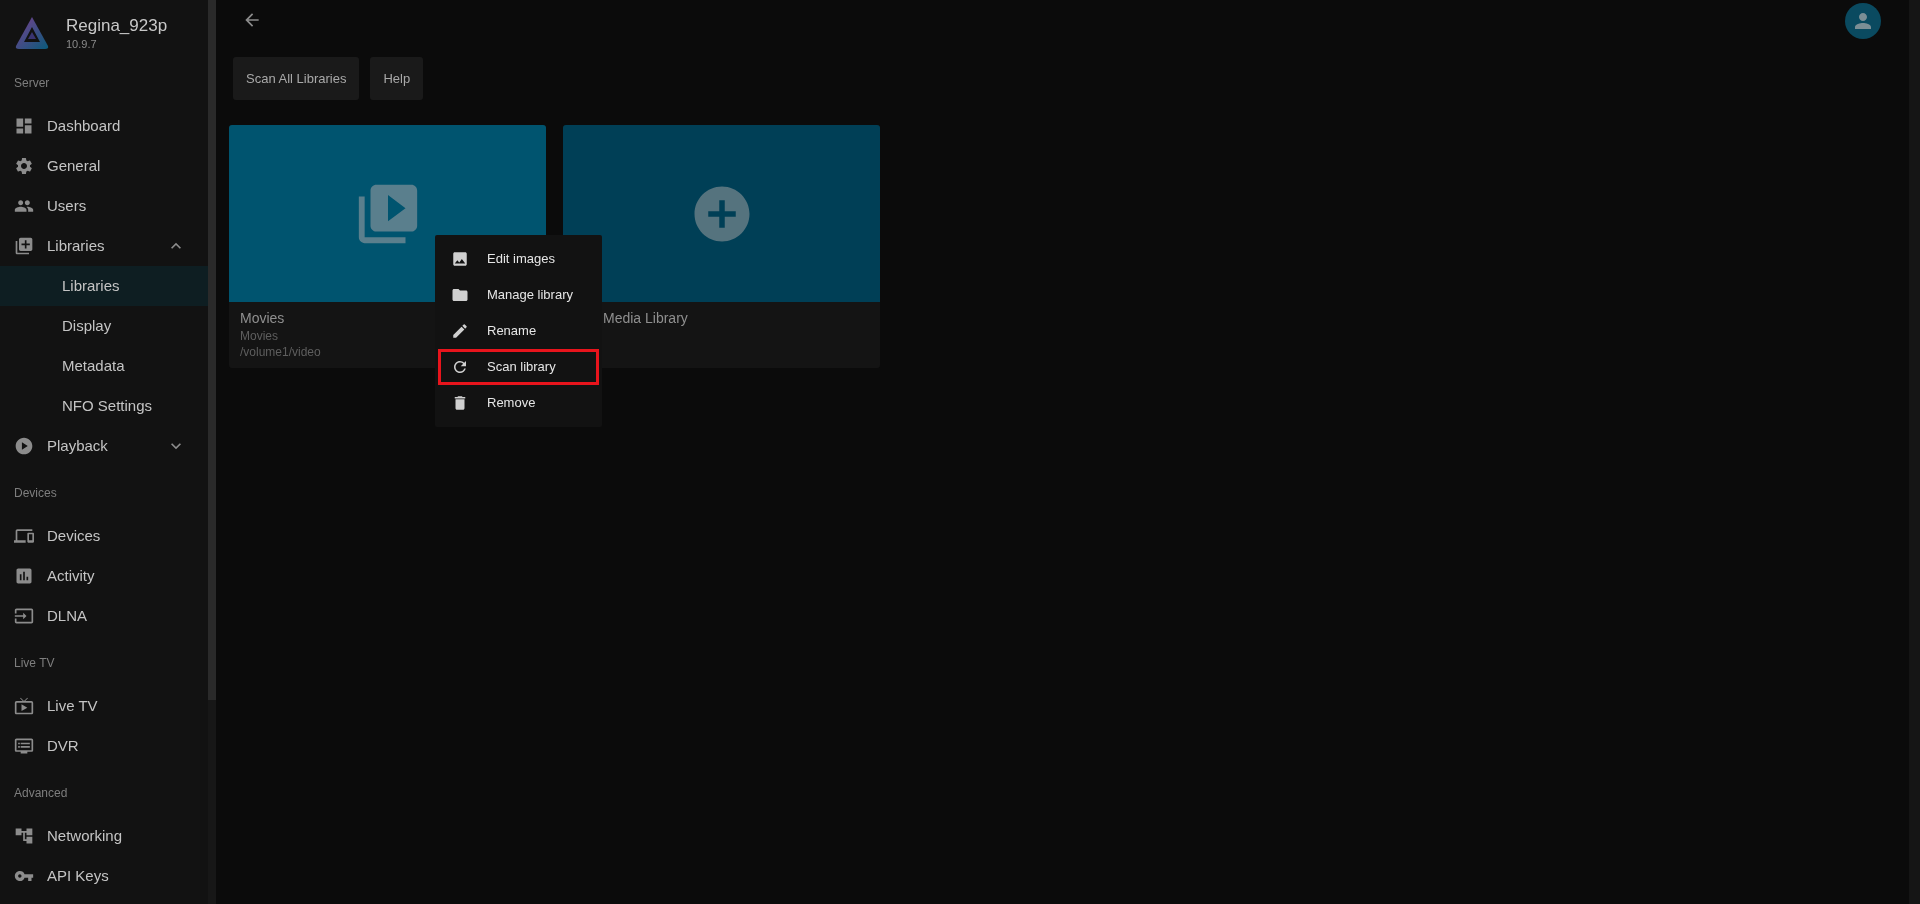 The image size is (1920, 904). Describe the element at coordinates (280, 352) in the screenshot. I see `library-path: /volume1/video` at that location.